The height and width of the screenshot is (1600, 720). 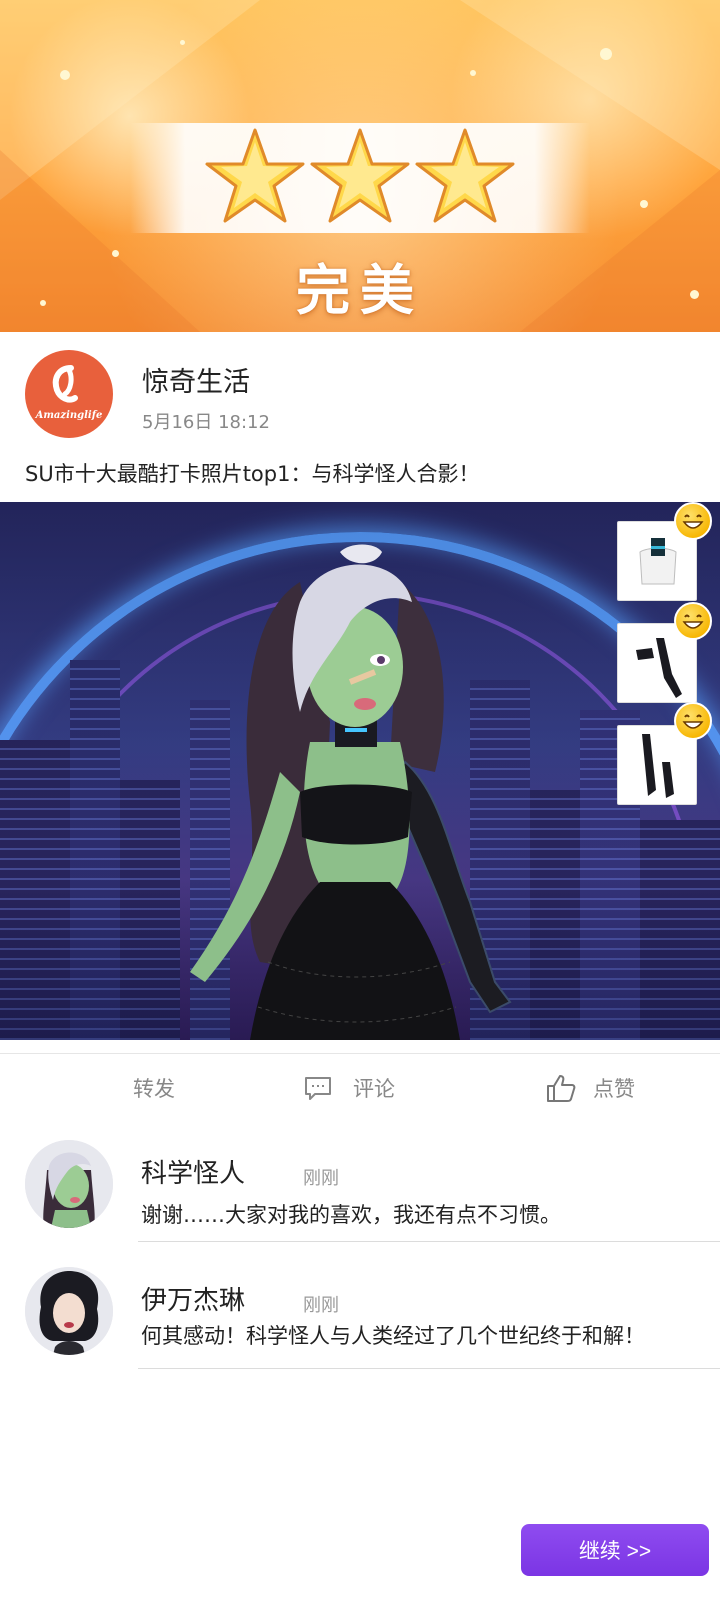 What do you see at coordinates (65, 384) in the screenshot?
I see `amazinglife-logo-icon` at bounding box center [65, 384].